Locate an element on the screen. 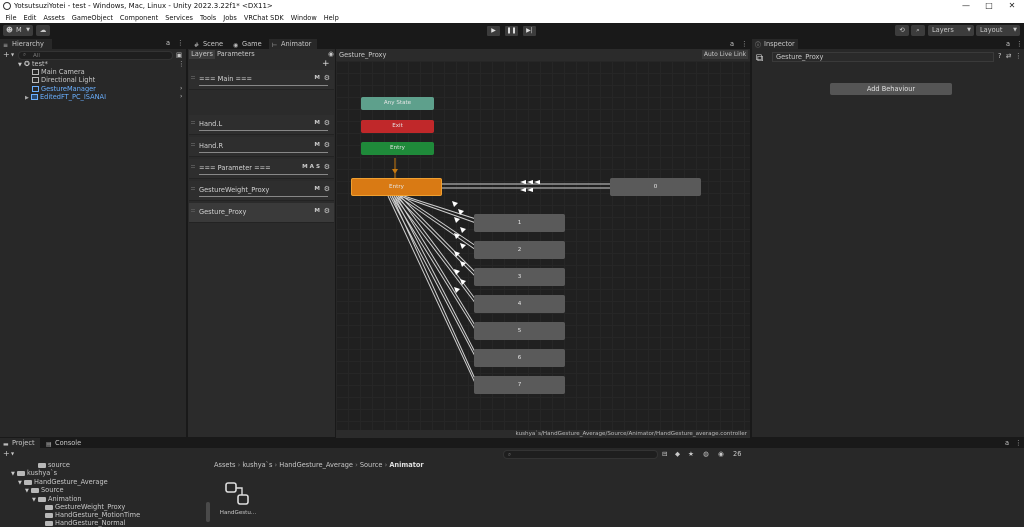  scene-visibility-icon: ▣ is located at coordinates (179, 55).